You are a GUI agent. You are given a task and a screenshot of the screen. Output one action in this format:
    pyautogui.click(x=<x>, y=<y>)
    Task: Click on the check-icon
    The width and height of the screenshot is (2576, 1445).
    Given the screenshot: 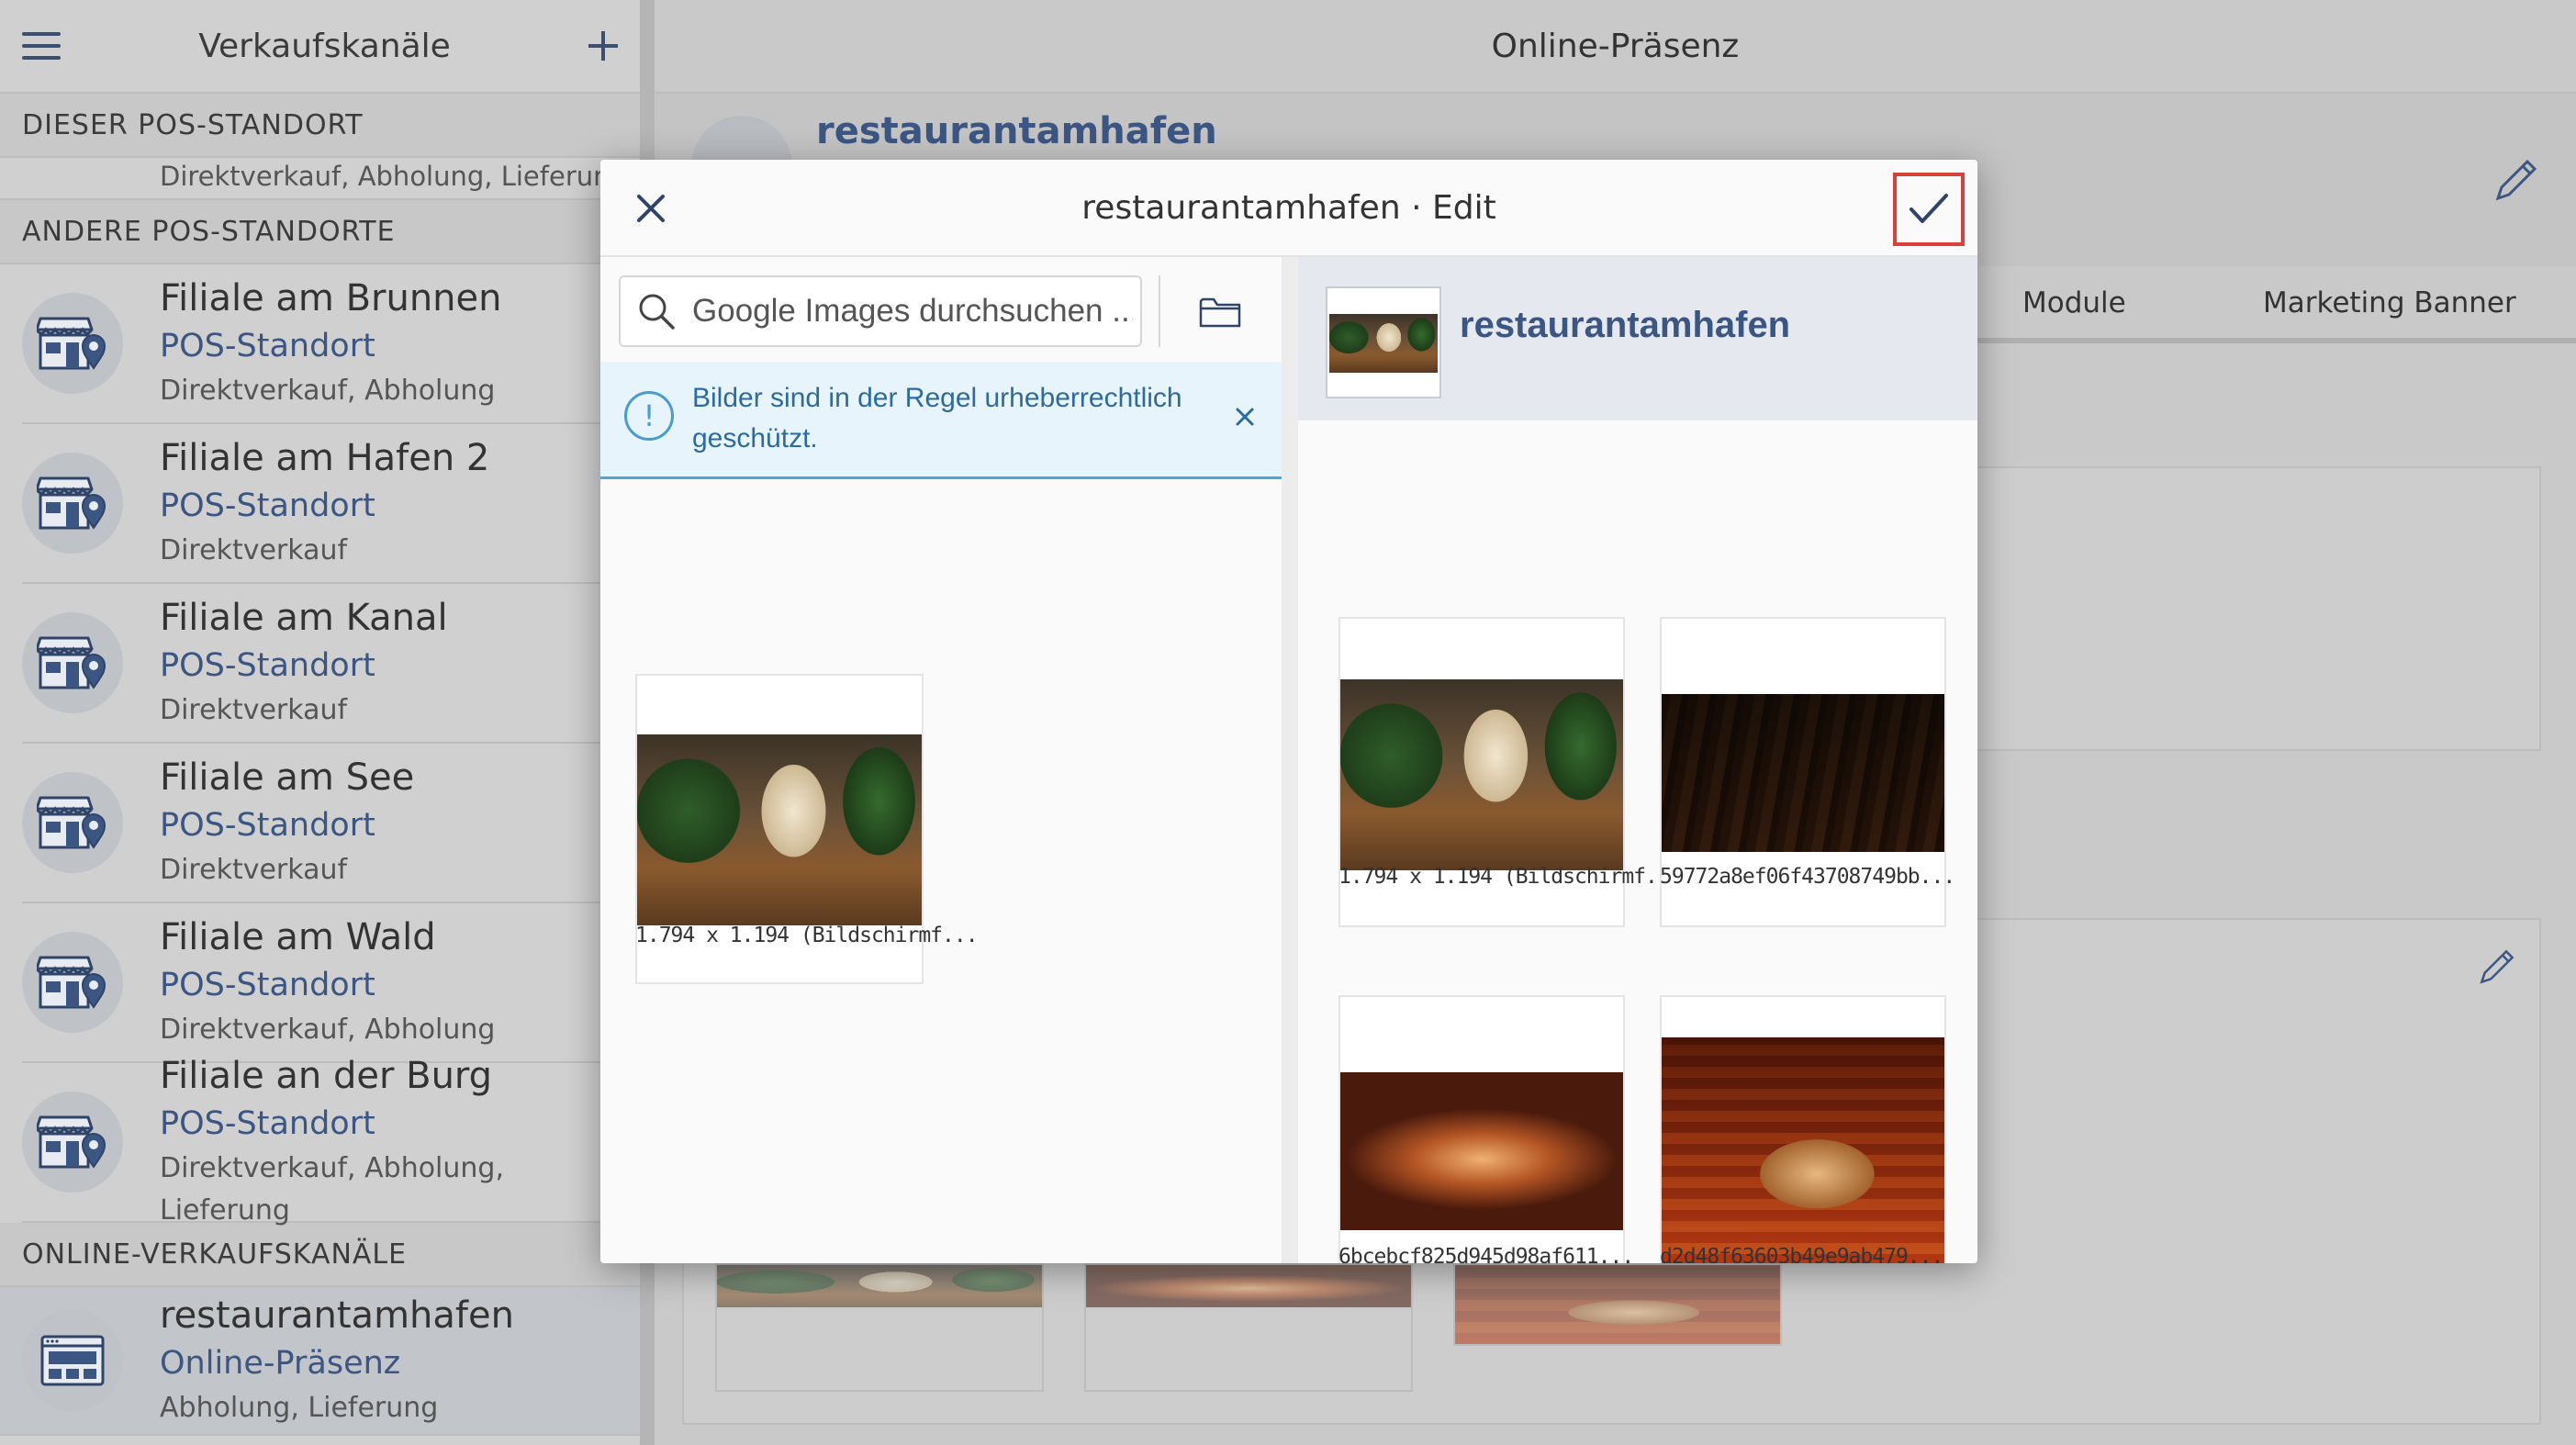 What is the action you would take?
    pyautogui.click(x=1929, y=208)
    